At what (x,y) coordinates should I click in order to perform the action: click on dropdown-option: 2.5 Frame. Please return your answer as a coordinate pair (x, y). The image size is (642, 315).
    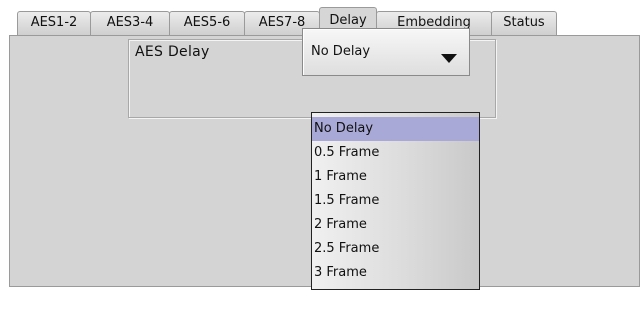
    Looking at the image, I should click on (395, 249).